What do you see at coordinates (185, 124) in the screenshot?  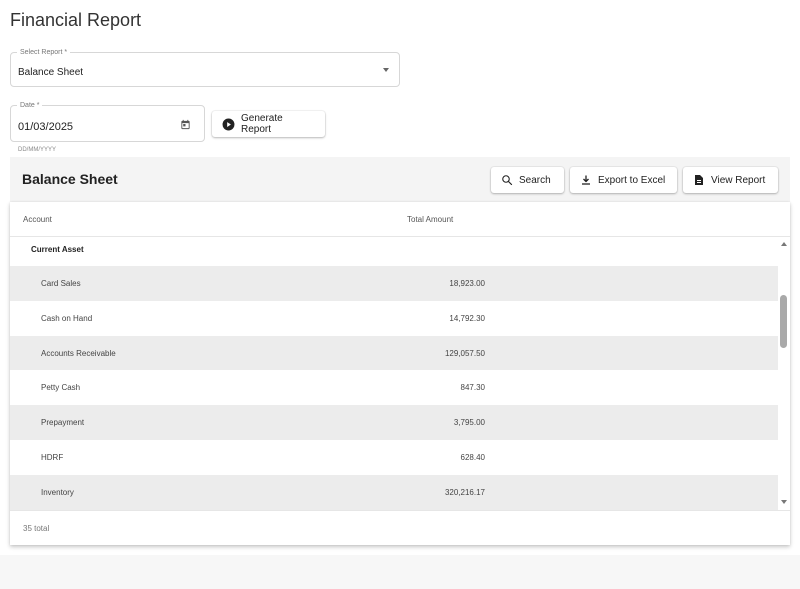 I see `calendar-icon` at bounding box center [185, 124].